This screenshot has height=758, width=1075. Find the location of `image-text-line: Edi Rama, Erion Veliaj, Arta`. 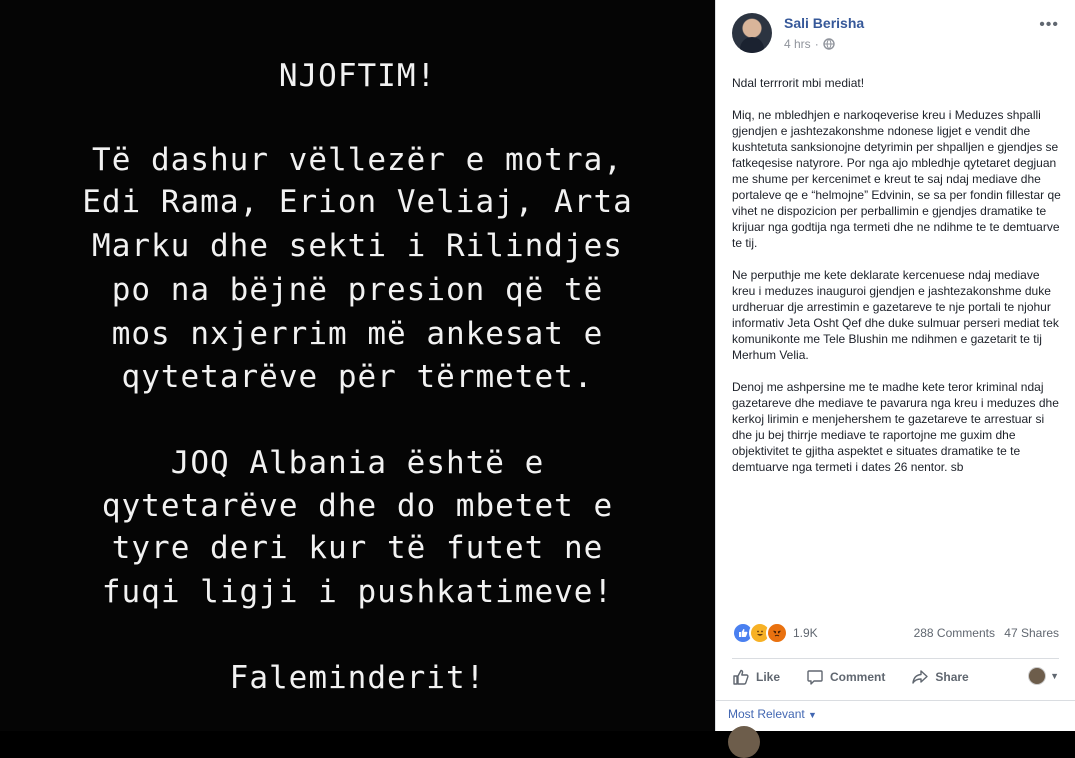

image-text-line: Edi Rama, Erion Veliaj, Arta is located at coordinates (357, 202).